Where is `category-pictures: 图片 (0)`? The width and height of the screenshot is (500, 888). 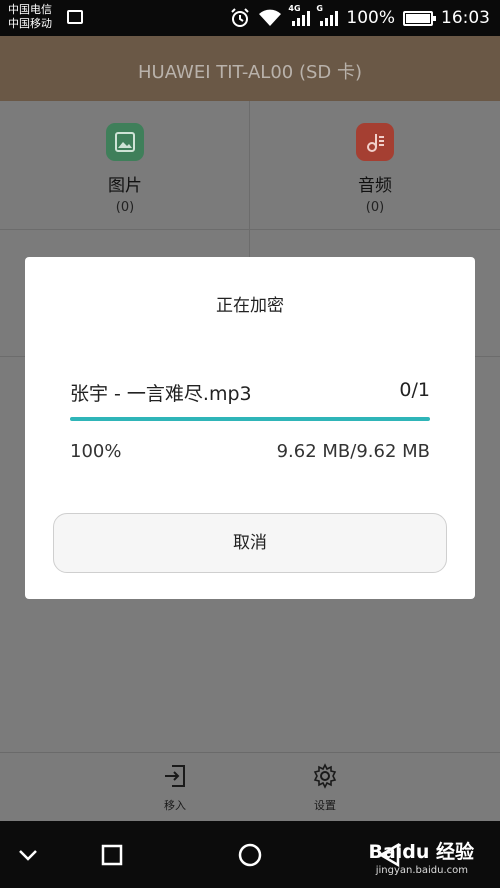
category-pictures: 图片 (0) is located at coordinates (125, 169).